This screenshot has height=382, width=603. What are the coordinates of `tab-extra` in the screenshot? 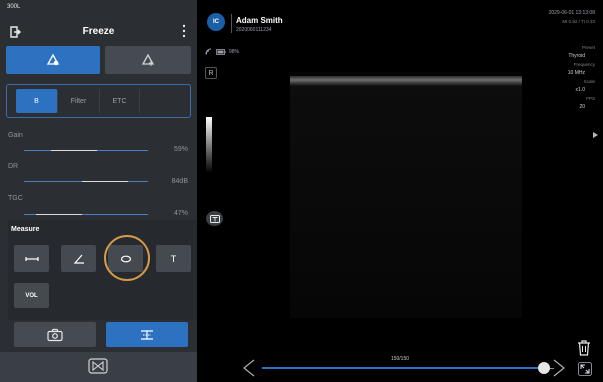 It's located at (161, 101).